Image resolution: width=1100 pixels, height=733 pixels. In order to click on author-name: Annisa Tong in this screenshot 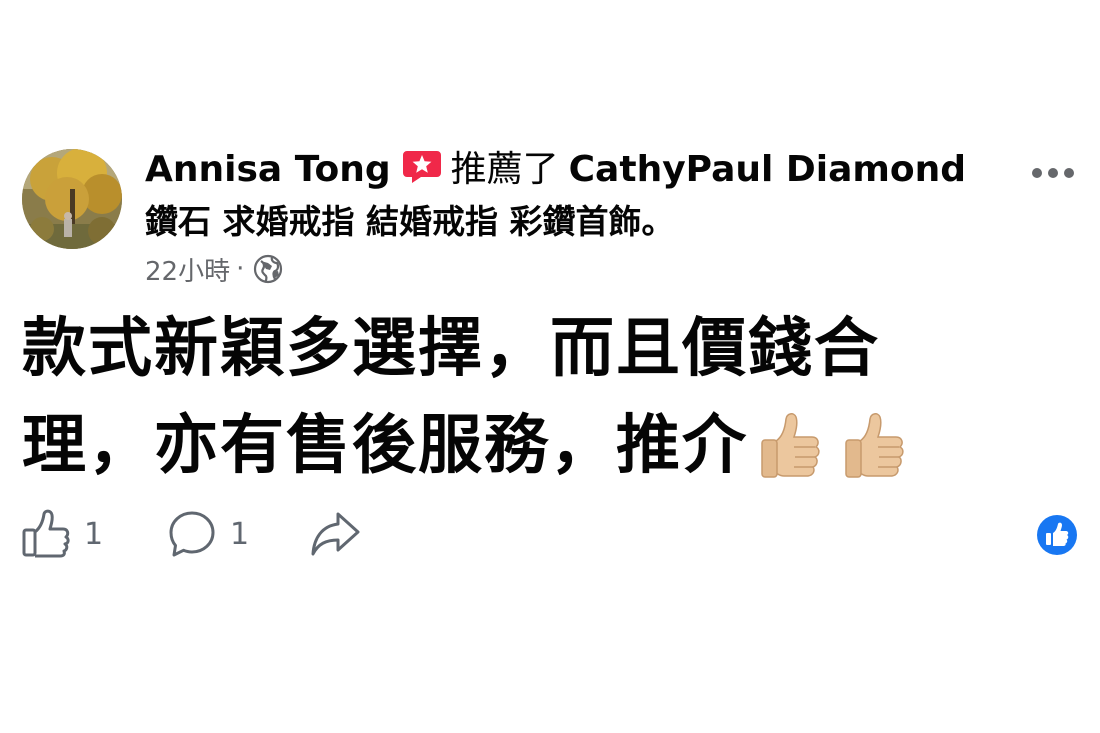, I will do `click(268, 169)`.